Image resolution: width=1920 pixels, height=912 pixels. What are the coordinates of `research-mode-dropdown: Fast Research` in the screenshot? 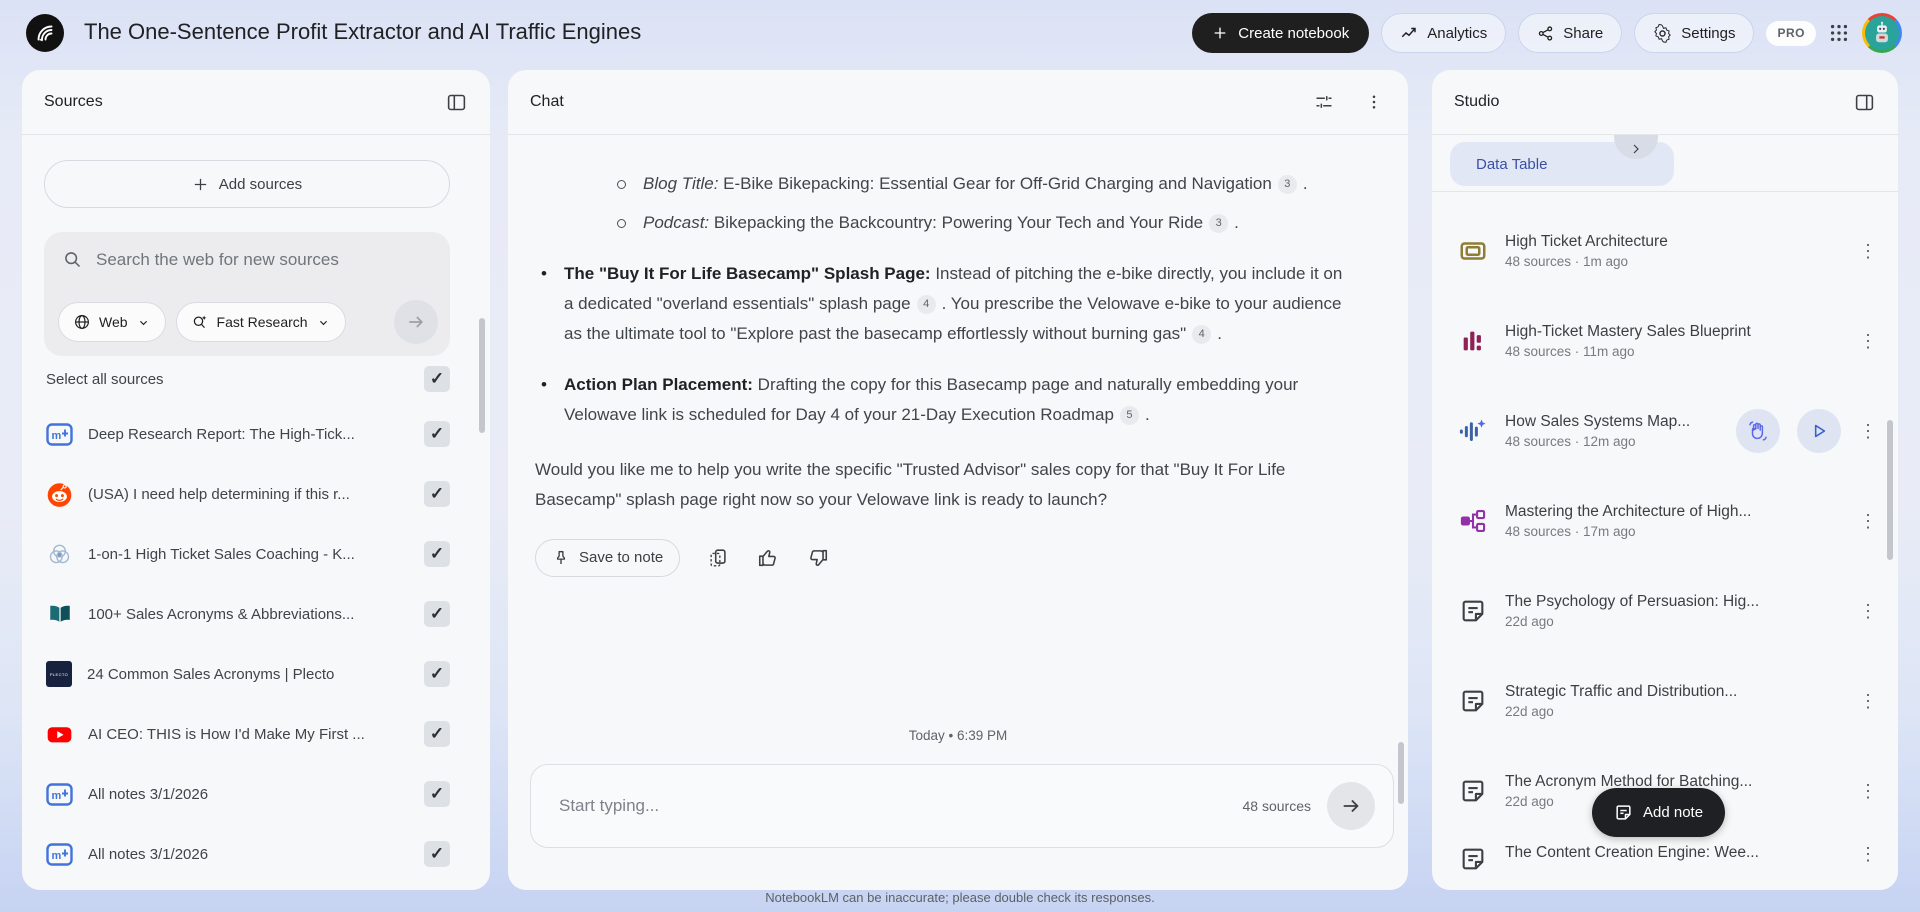 It's located at (260, 322).